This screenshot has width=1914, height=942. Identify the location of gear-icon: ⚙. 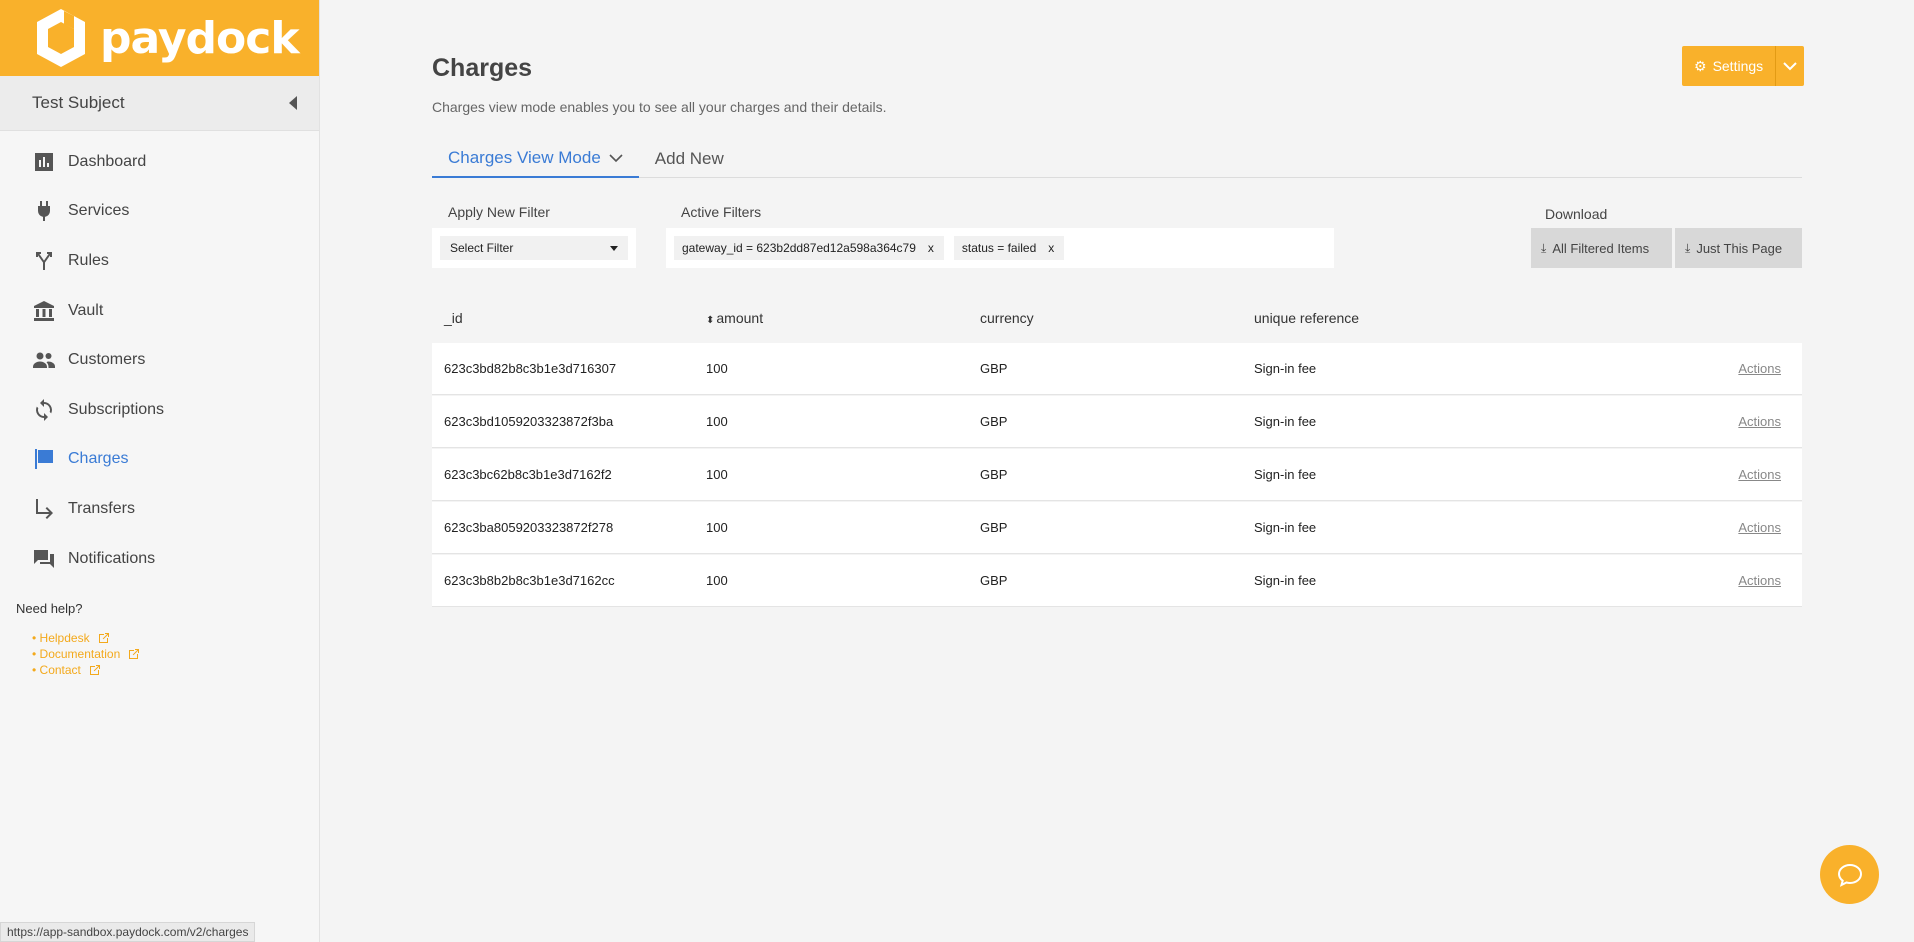
(1700, 65).